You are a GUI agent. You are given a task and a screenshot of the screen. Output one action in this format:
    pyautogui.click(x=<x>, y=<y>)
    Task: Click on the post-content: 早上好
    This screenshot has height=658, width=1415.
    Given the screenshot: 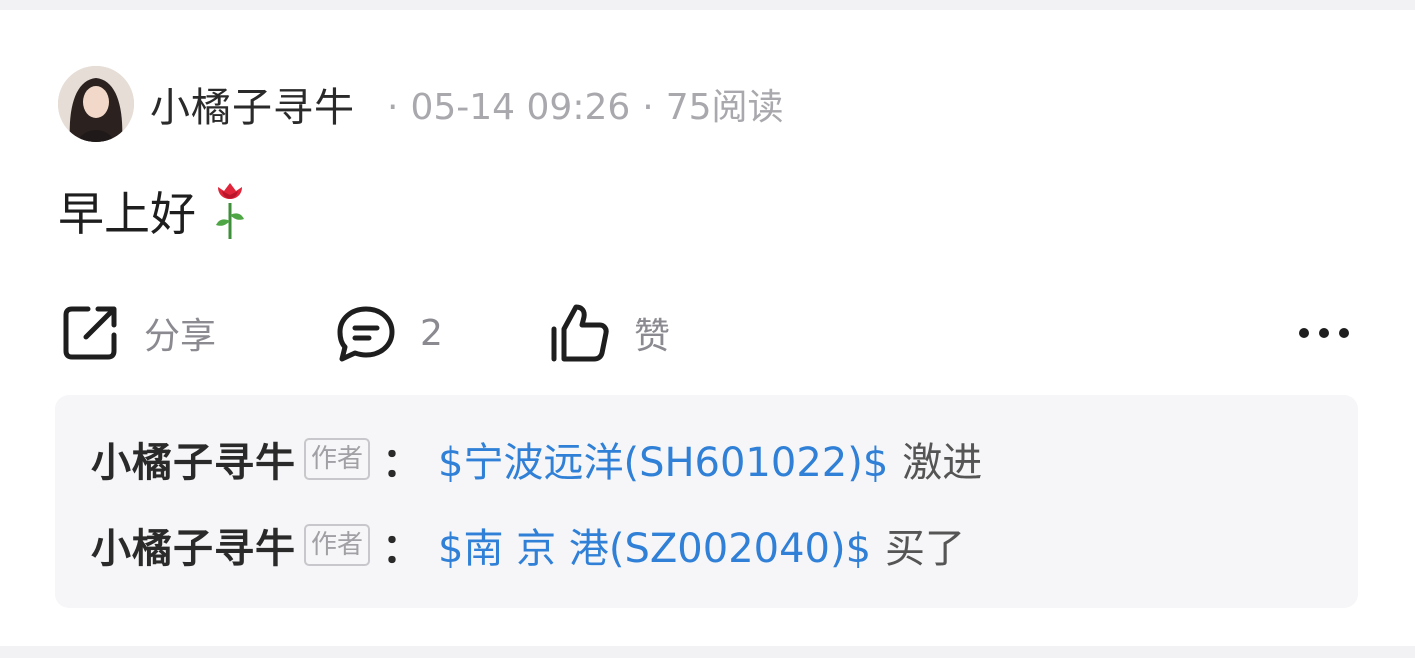 What is the action you would take?
    pyautogui.click(x=154, y=211)
    